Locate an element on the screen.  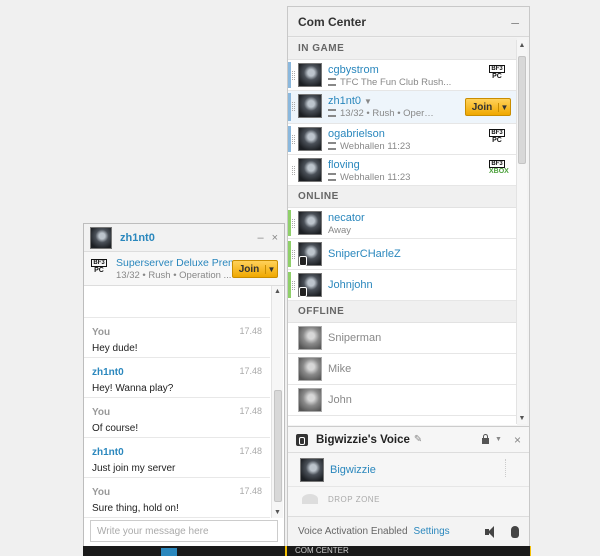
friend-name: necator is located at coordinates (346, 218).